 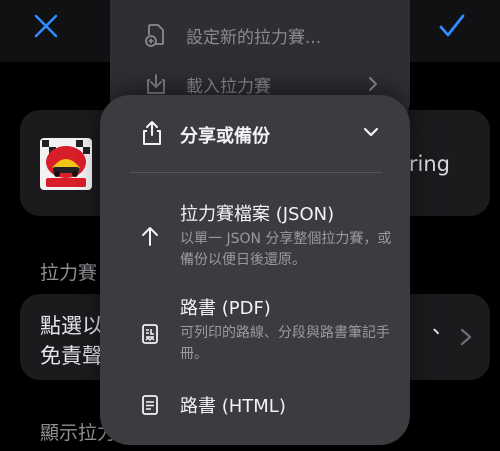 What do you see at coordinates (225, 136) in the screenshot?
I see `share-backup-title: 分享或備份` at bounding box center [225, 136].